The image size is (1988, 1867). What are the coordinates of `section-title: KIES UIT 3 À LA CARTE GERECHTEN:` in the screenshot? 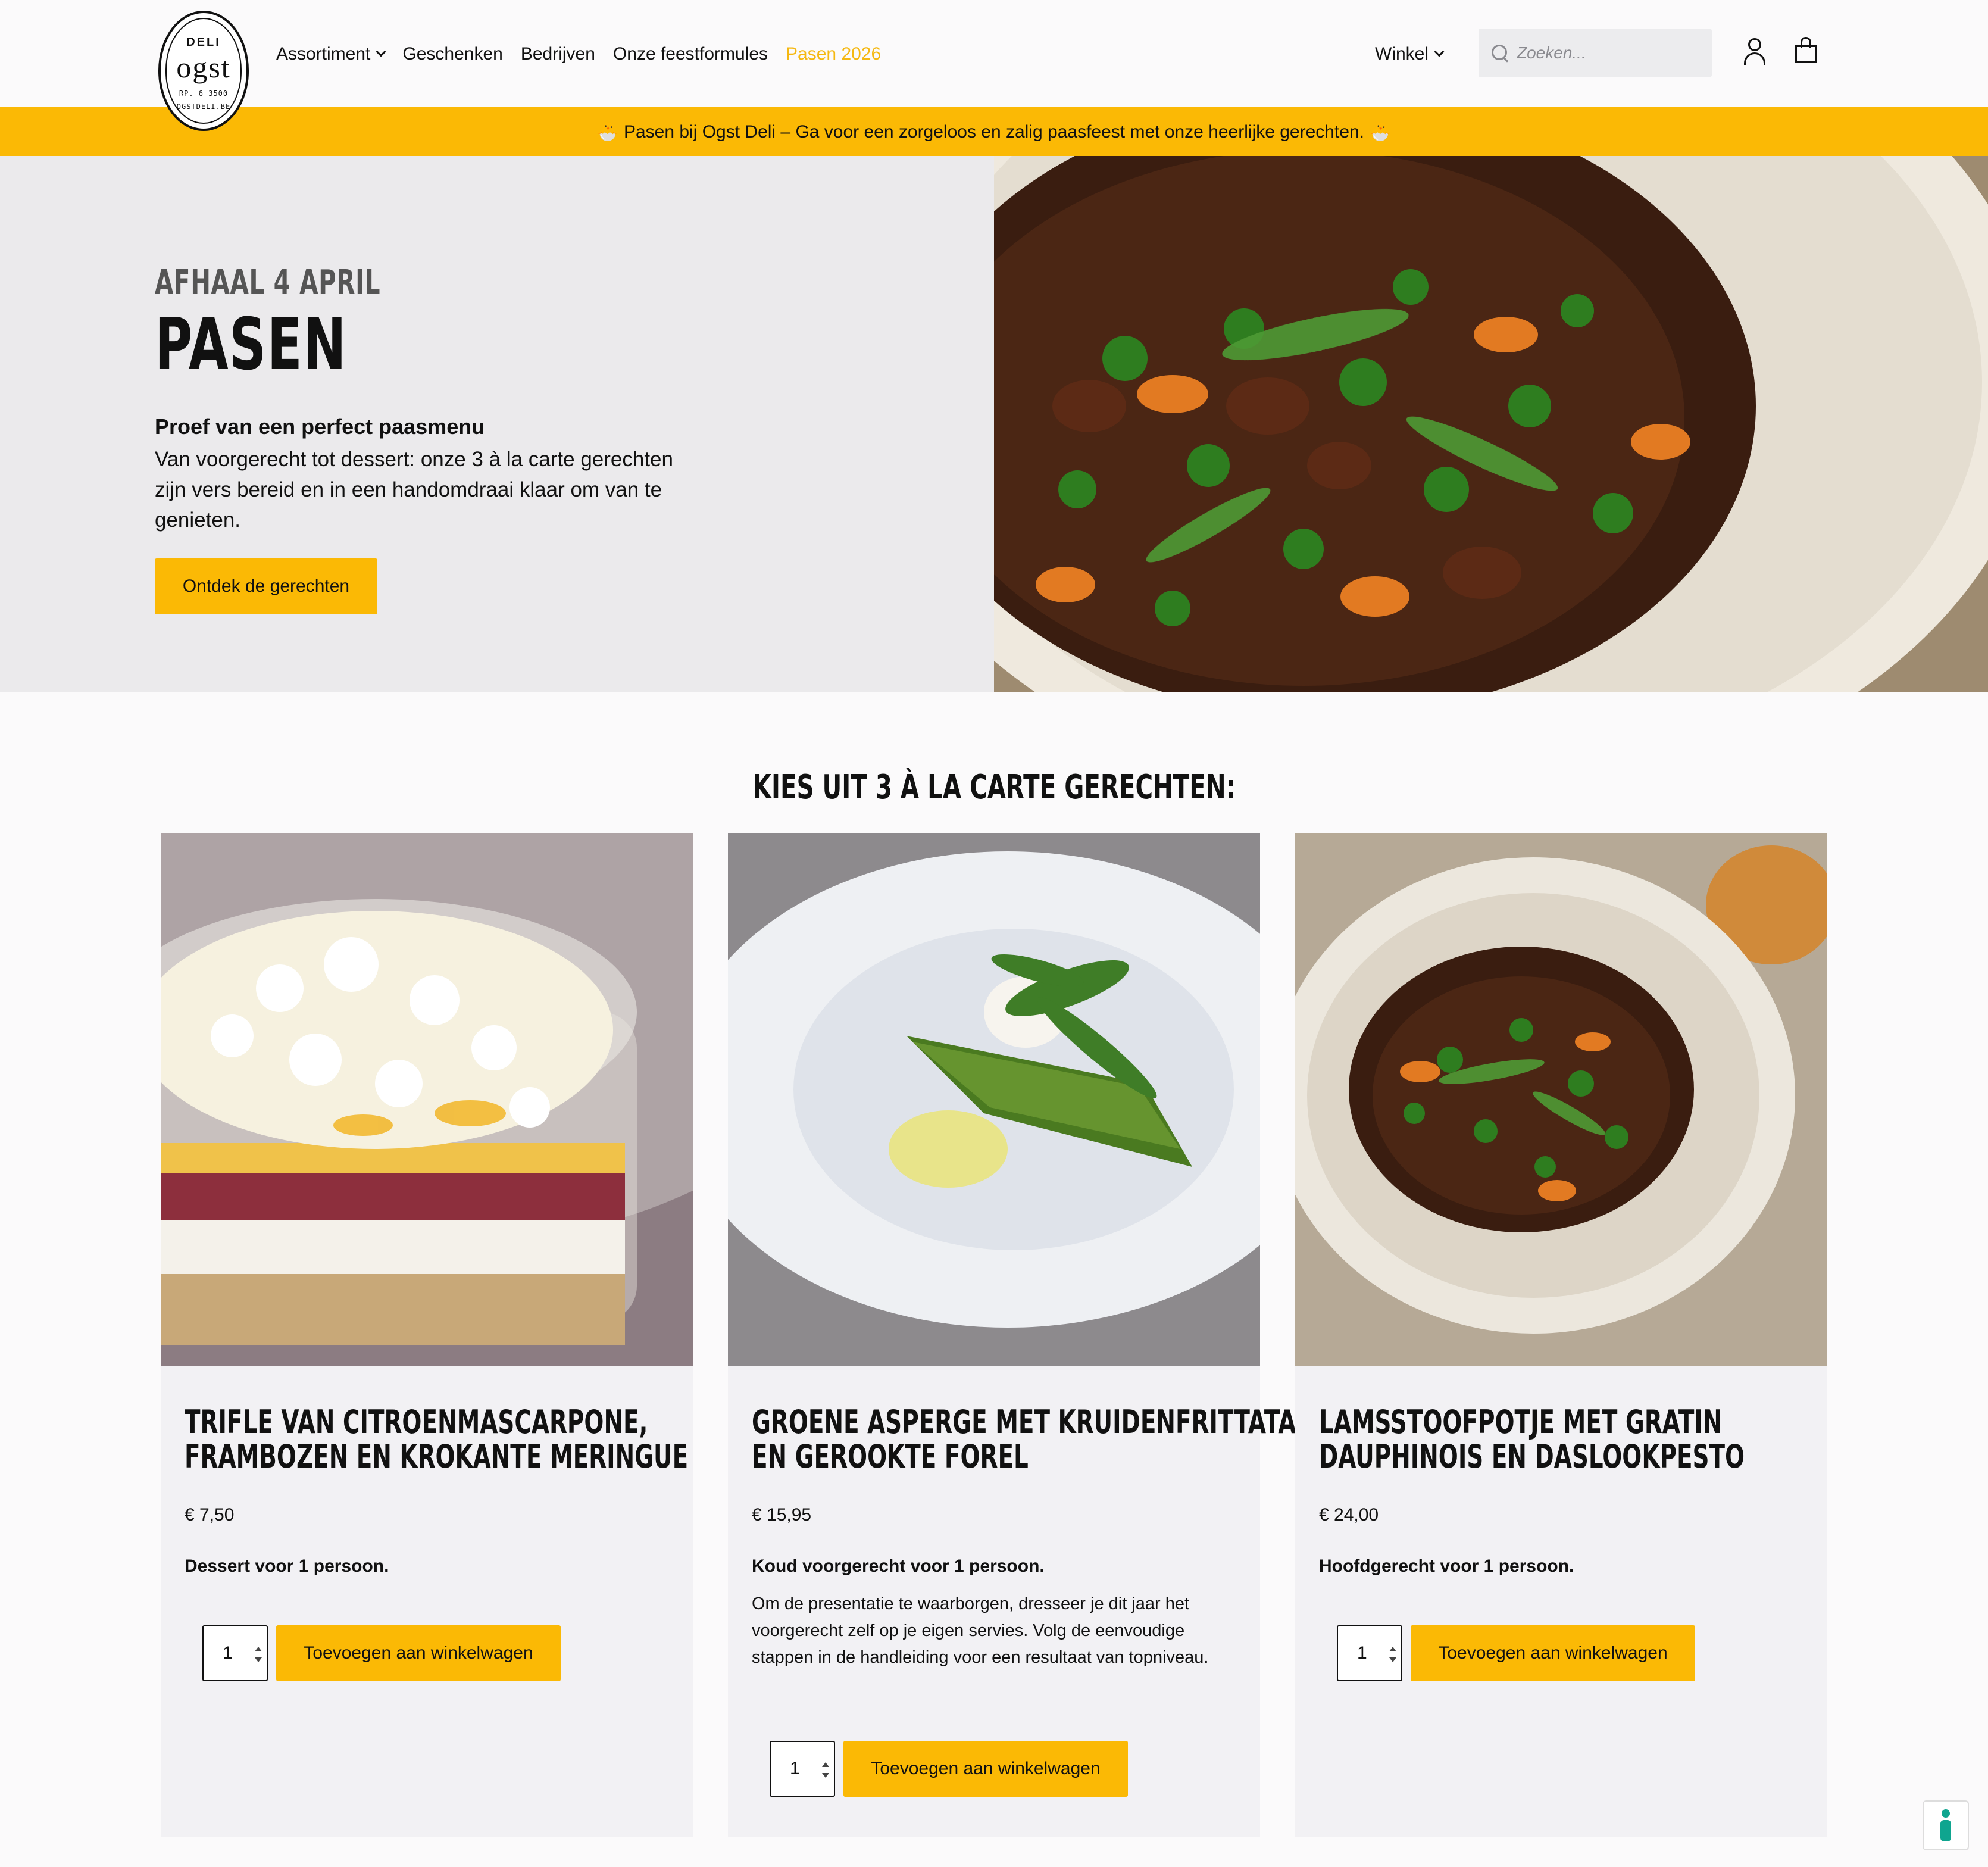 It's located at (994, 787).